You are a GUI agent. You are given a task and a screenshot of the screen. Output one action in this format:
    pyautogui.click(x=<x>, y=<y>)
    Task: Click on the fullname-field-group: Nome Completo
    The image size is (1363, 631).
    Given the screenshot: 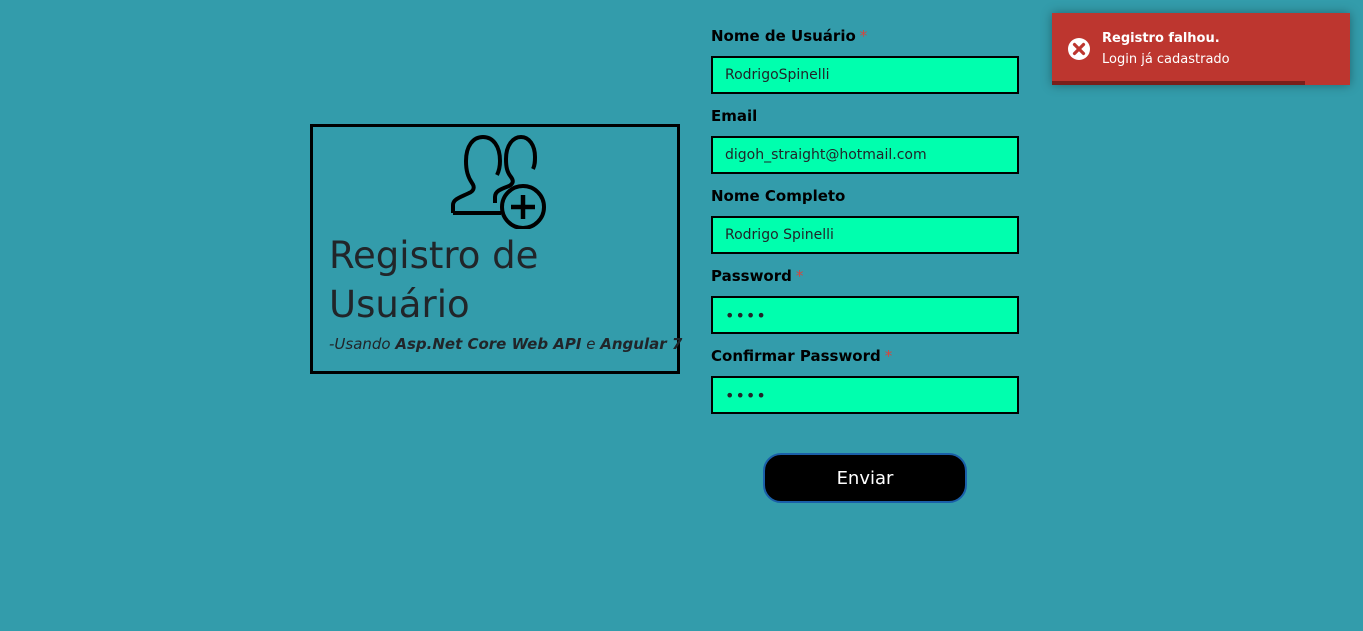 What is the action you would take?
    pyautogui.click(x=866, y=220)
    